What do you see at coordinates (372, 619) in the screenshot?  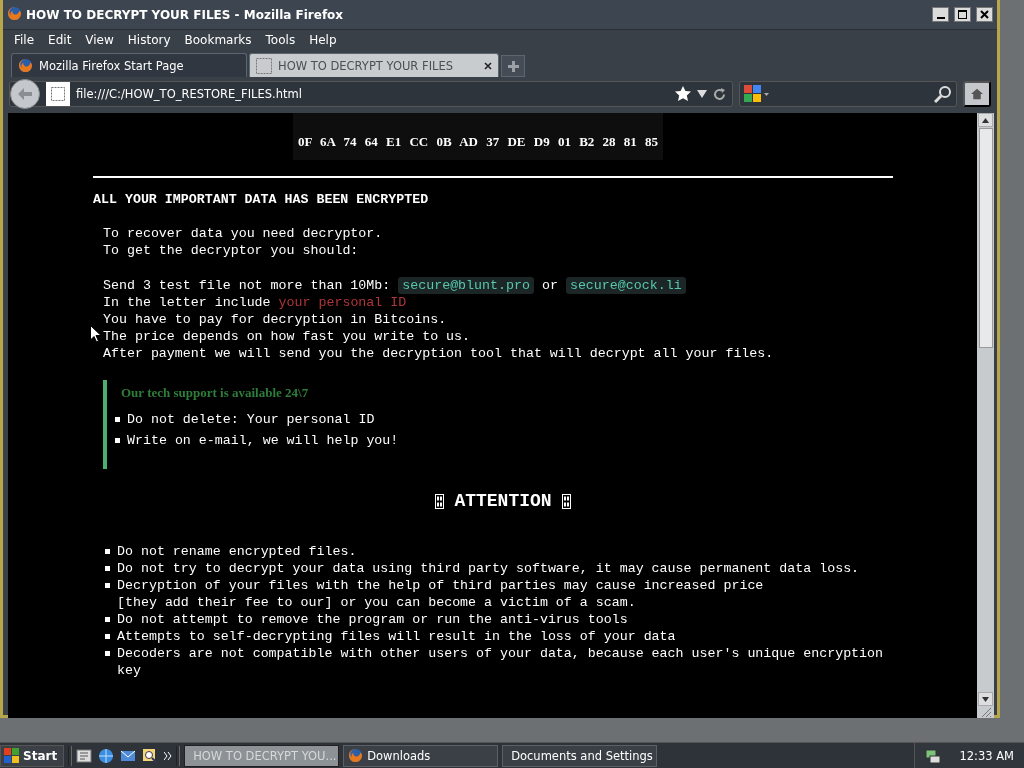 I see `list-item: Do not attempt to remove the program or run the anti-virus tools` at bounding box center [372, 619].